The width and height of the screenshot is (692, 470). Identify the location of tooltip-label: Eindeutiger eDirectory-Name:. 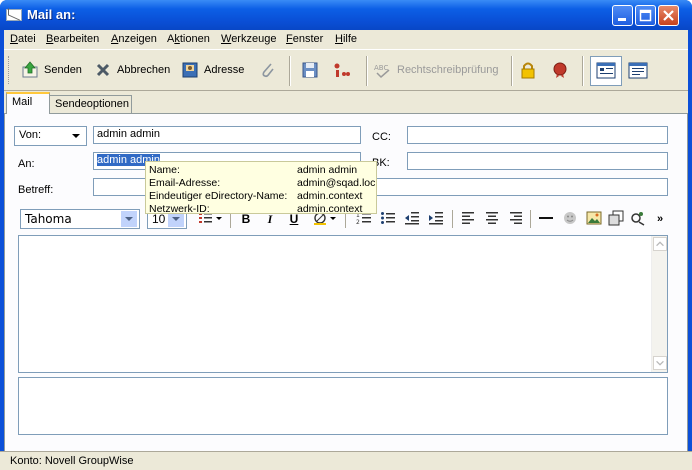
(218, 196).